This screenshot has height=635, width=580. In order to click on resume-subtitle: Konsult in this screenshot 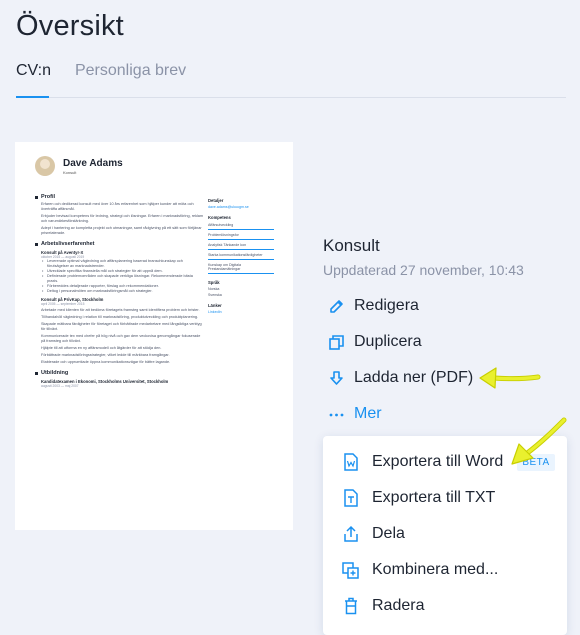, I will do `click(70, 172)`.